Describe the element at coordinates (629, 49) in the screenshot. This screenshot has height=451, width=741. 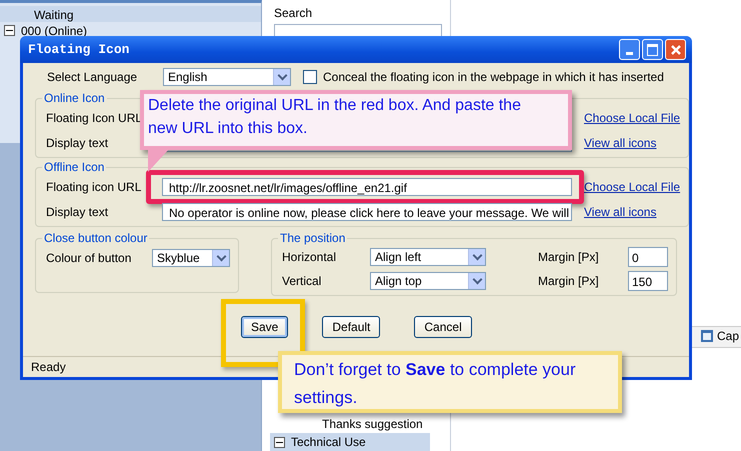
I see `minimize-button` at that location.